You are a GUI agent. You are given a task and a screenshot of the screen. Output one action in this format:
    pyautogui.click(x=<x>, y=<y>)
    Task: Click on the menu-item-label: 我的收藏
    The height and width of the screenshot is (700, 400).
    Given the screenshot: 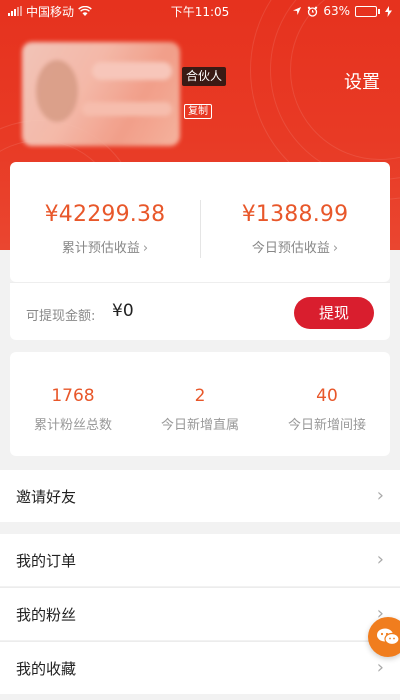 What is the action you would take?
    pyautogui.click(x=46, y=669)
    